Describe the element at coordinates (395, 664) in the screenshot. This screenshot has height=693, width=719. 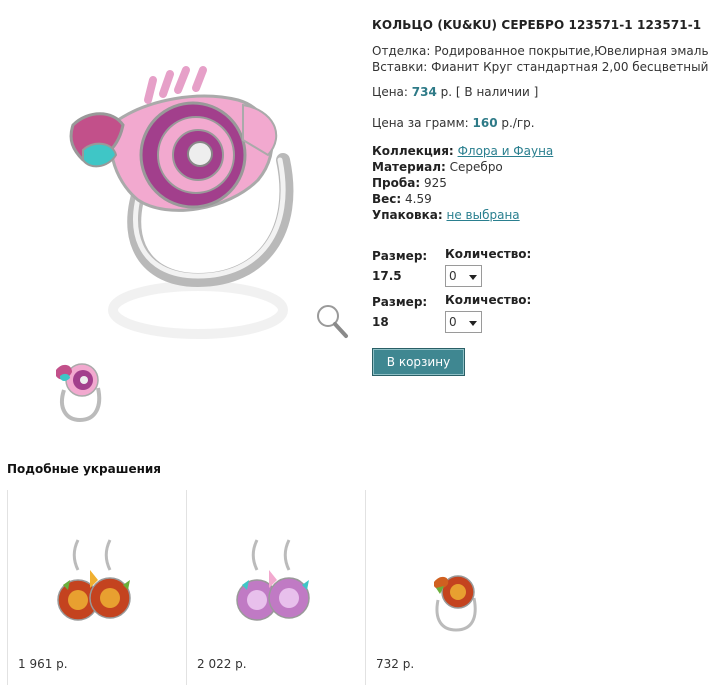
I see `similar-item-price: 732 р.` at that location.